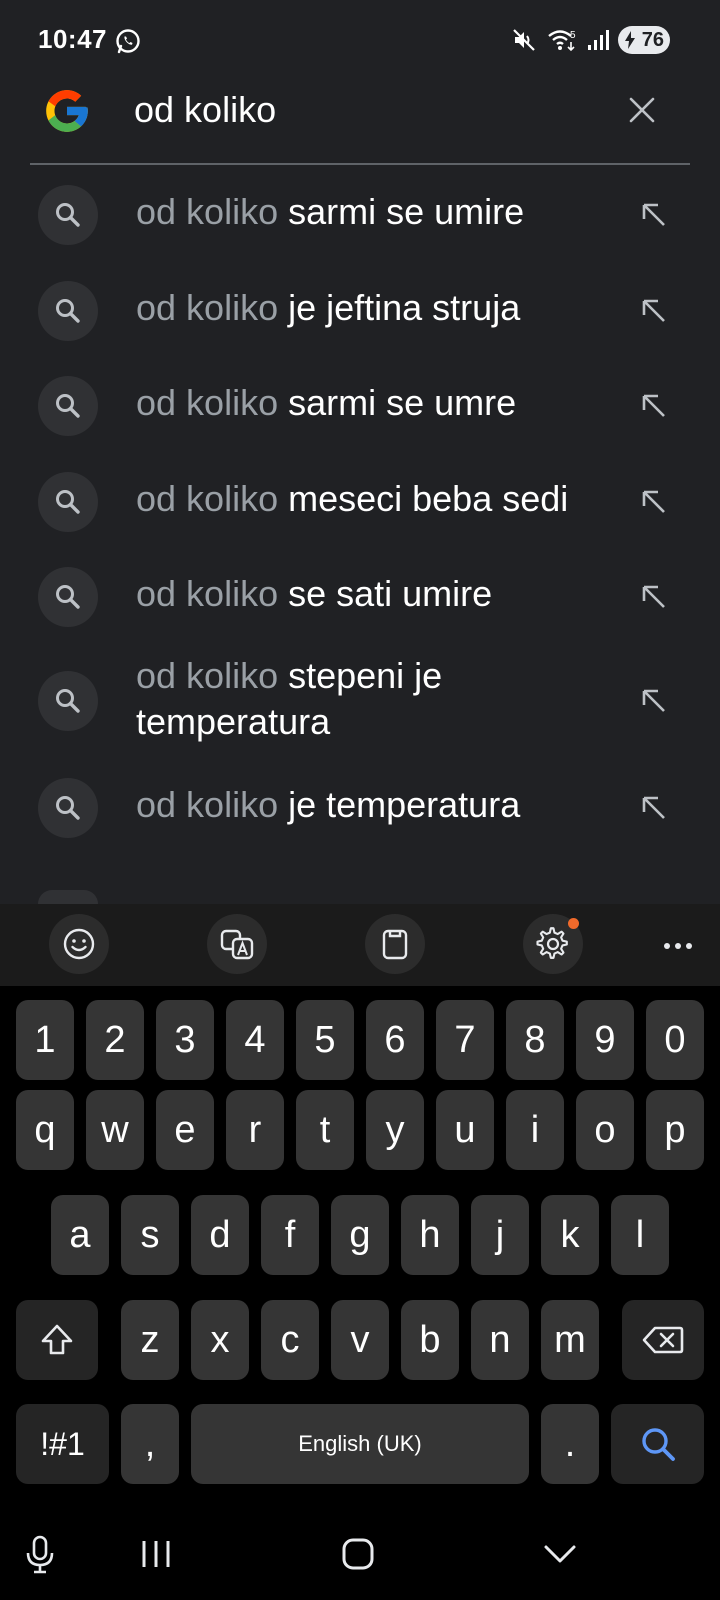 The height and width of the screenshot is (1600, 720). I want to click on key-x: x, so click(220, 1340).